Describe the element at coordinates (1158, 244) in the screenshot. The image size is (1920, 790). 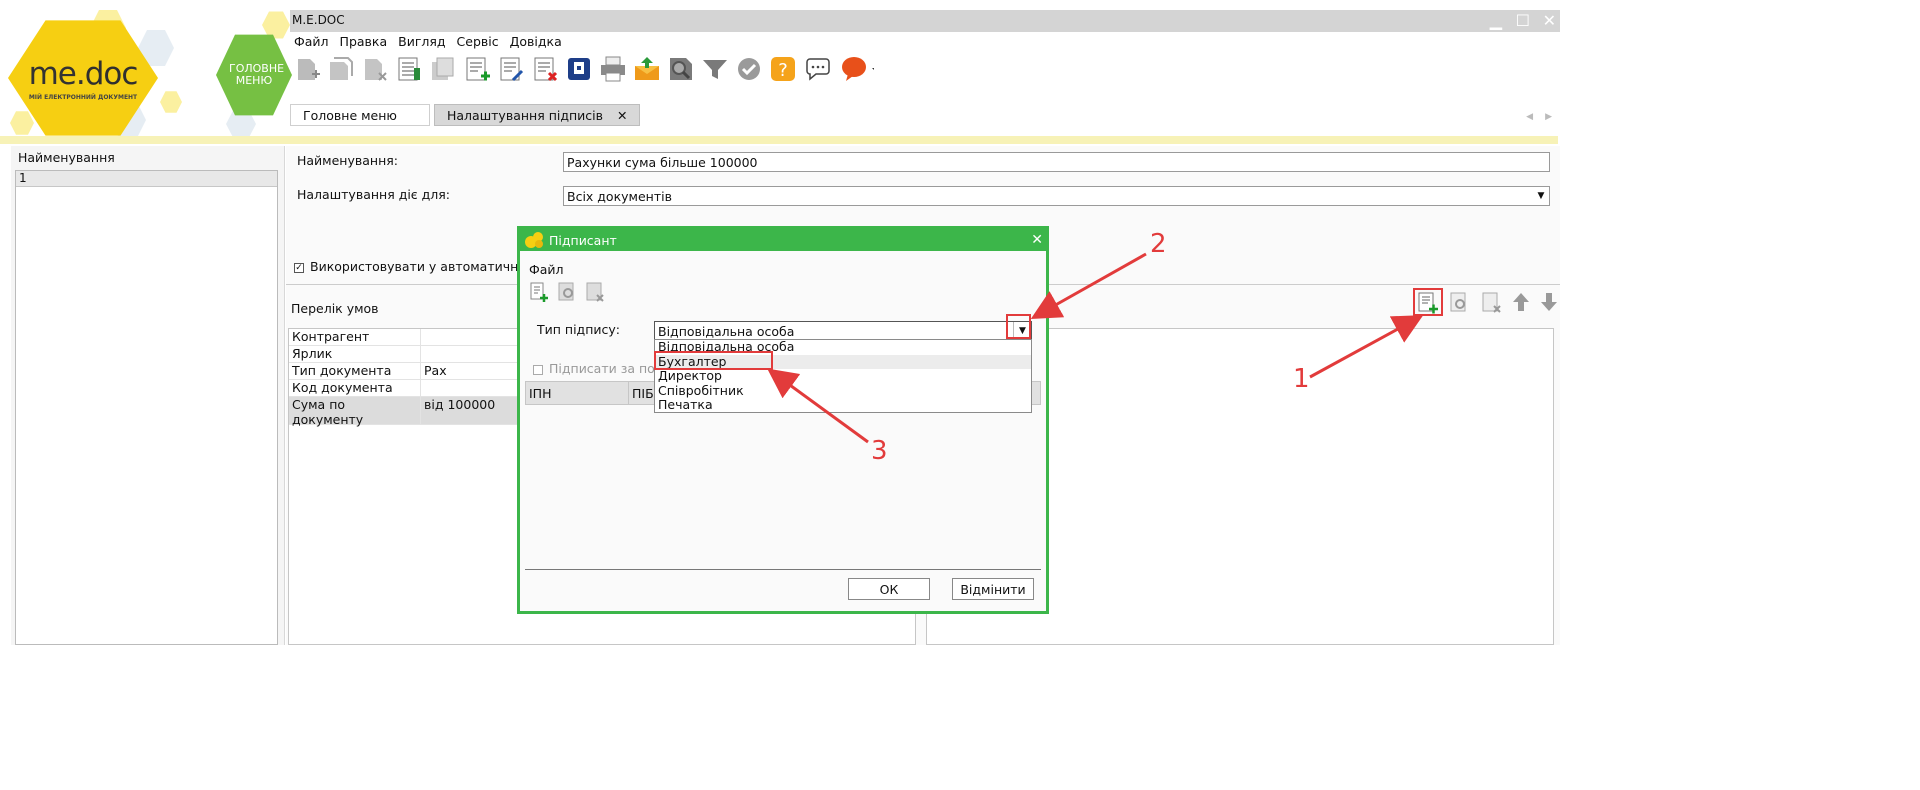
I see `annotation-number-2: 2` at that location.